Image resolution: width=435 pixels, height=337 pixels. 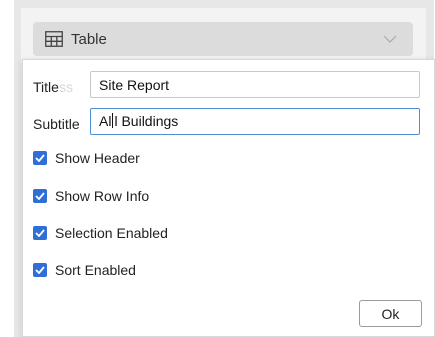 I want to click on option-selection-enabled: Selection Enabled, so click(x=100, y=233).